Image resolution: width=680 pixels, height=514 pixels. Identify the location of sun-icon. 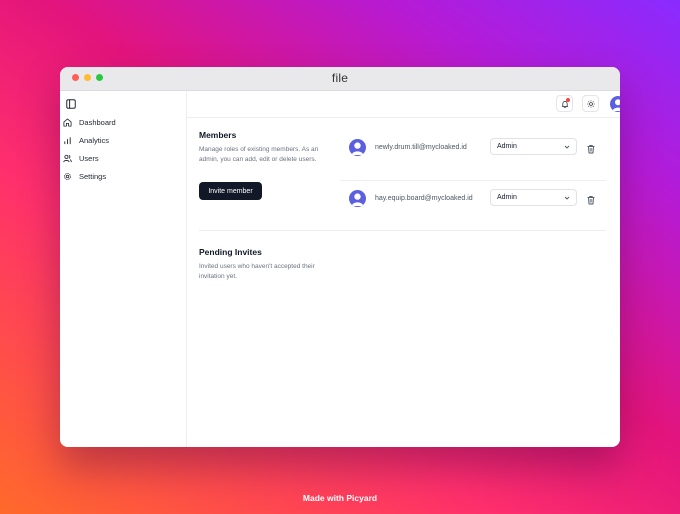
(590, 103).